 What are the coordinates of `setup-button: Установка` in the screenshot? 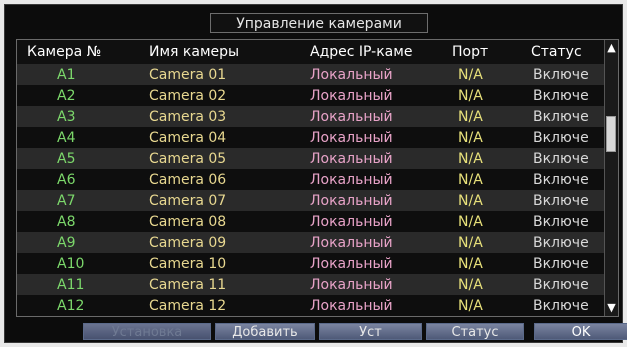 It's located at (147, 331).